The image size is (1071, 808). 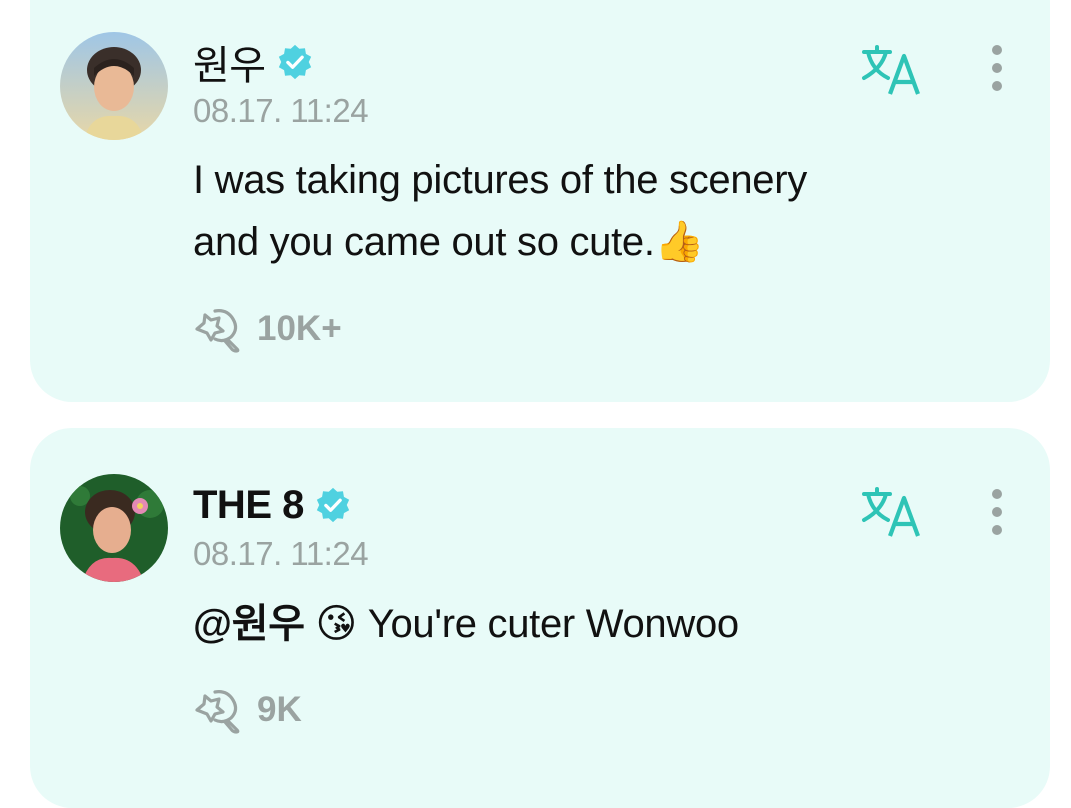 I want to click on author-row: THE 8, so click(x=272, y=505).